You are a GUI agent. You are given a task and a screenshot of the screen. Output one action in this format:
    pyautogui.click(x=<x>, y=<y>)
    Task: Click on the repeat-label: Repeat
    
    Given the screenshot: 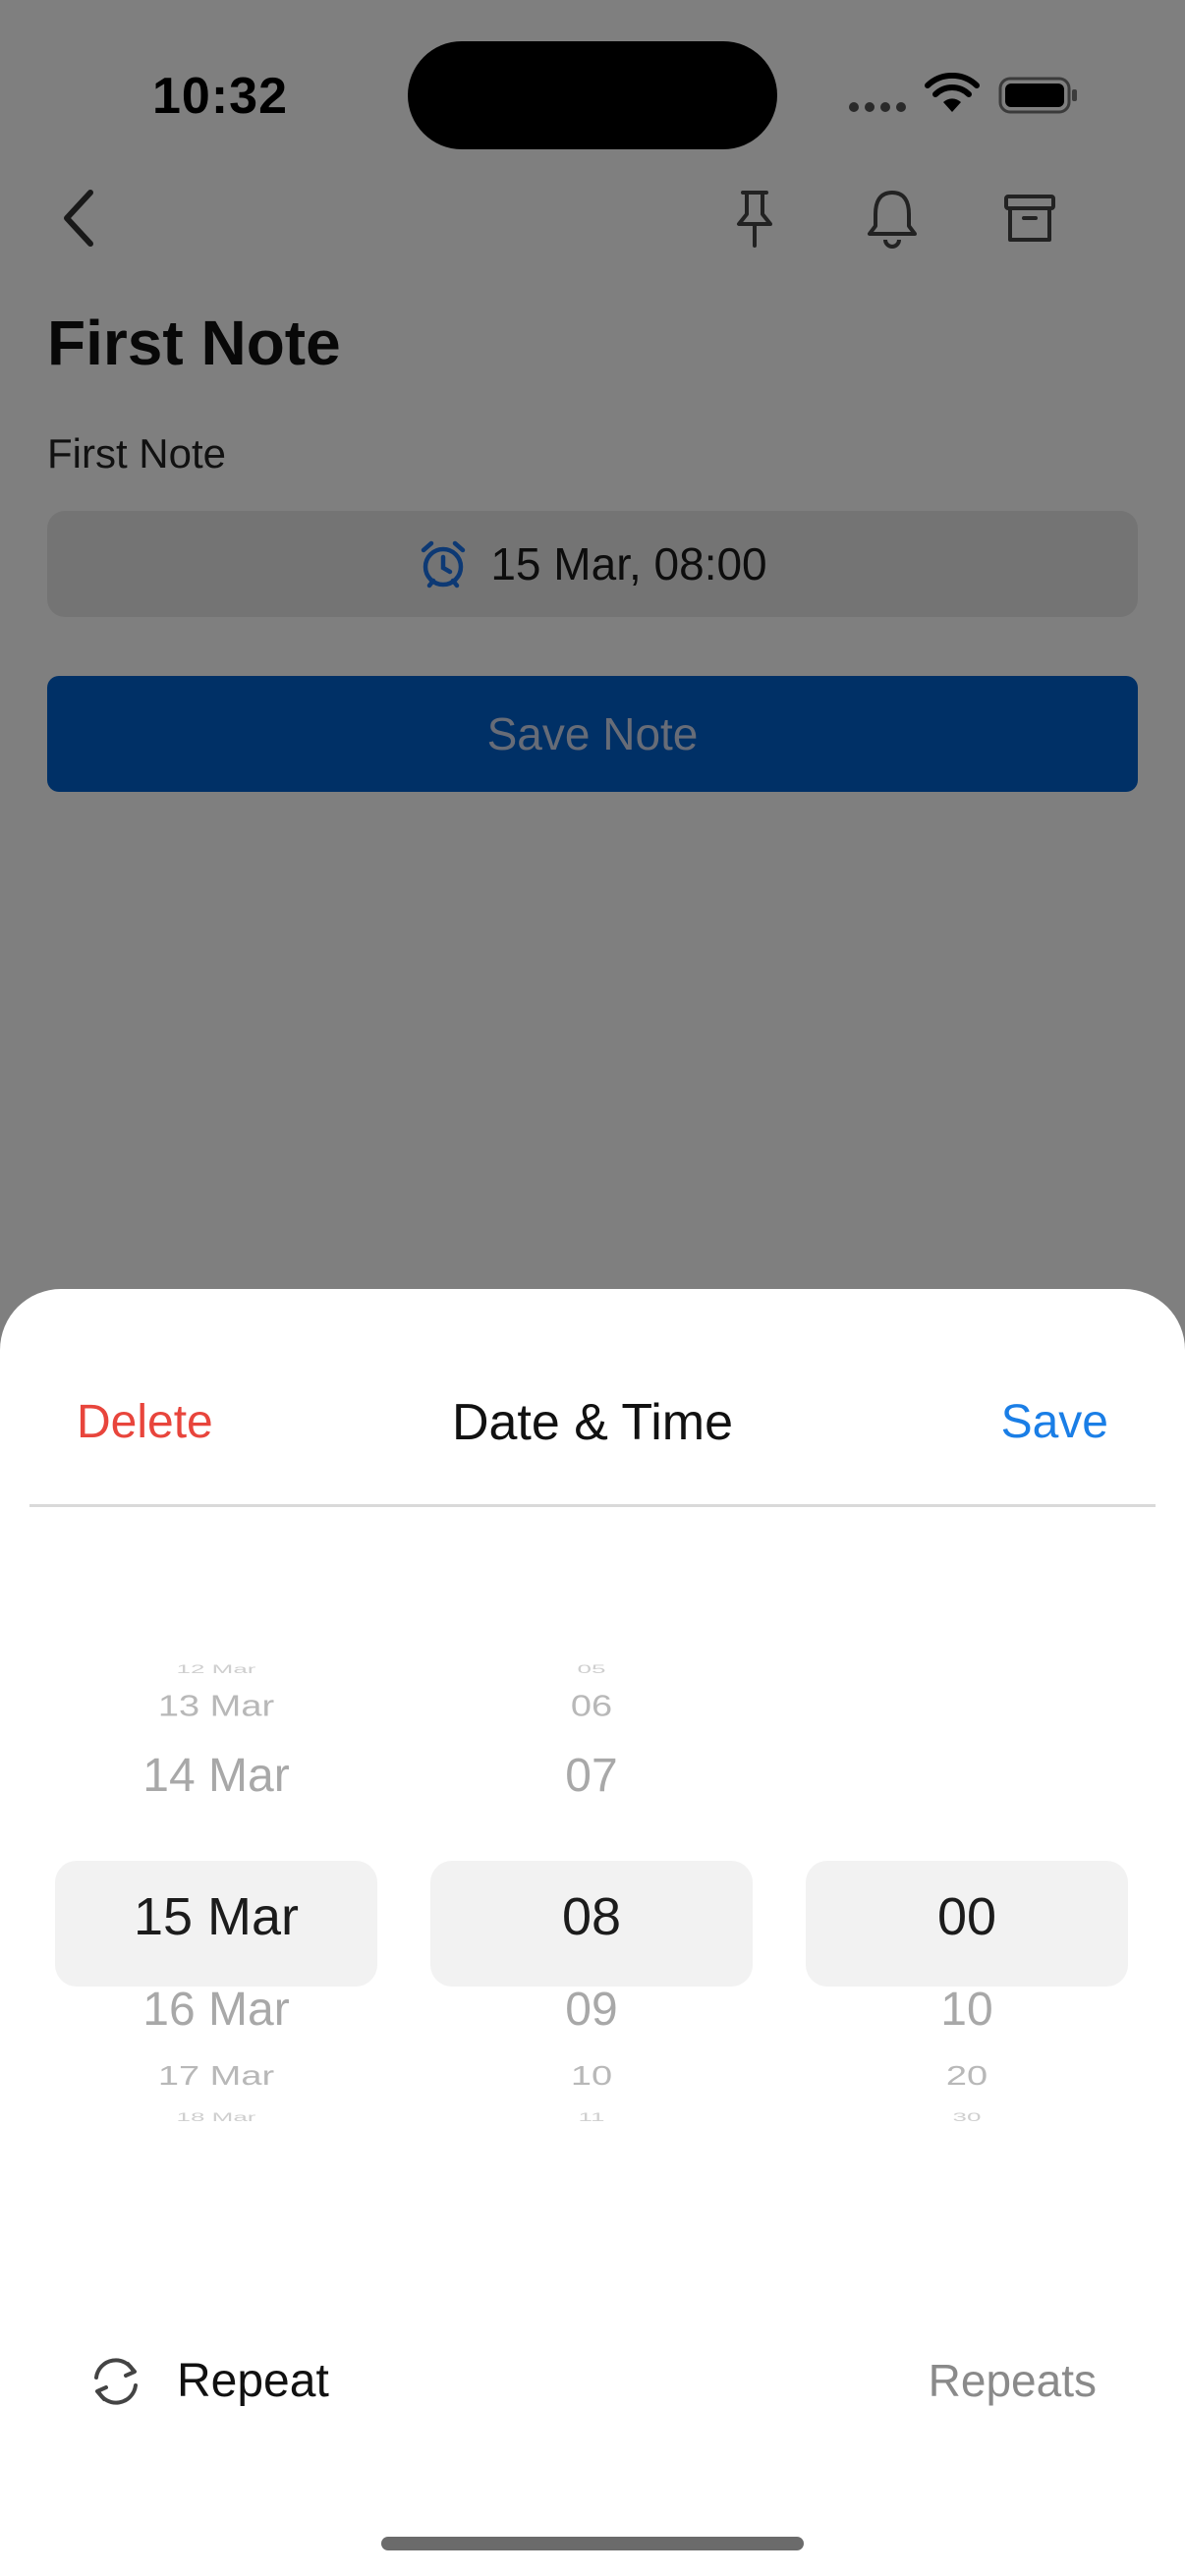 What is the action you would take?
    pyautogui.click(x=253, y=2381)
    